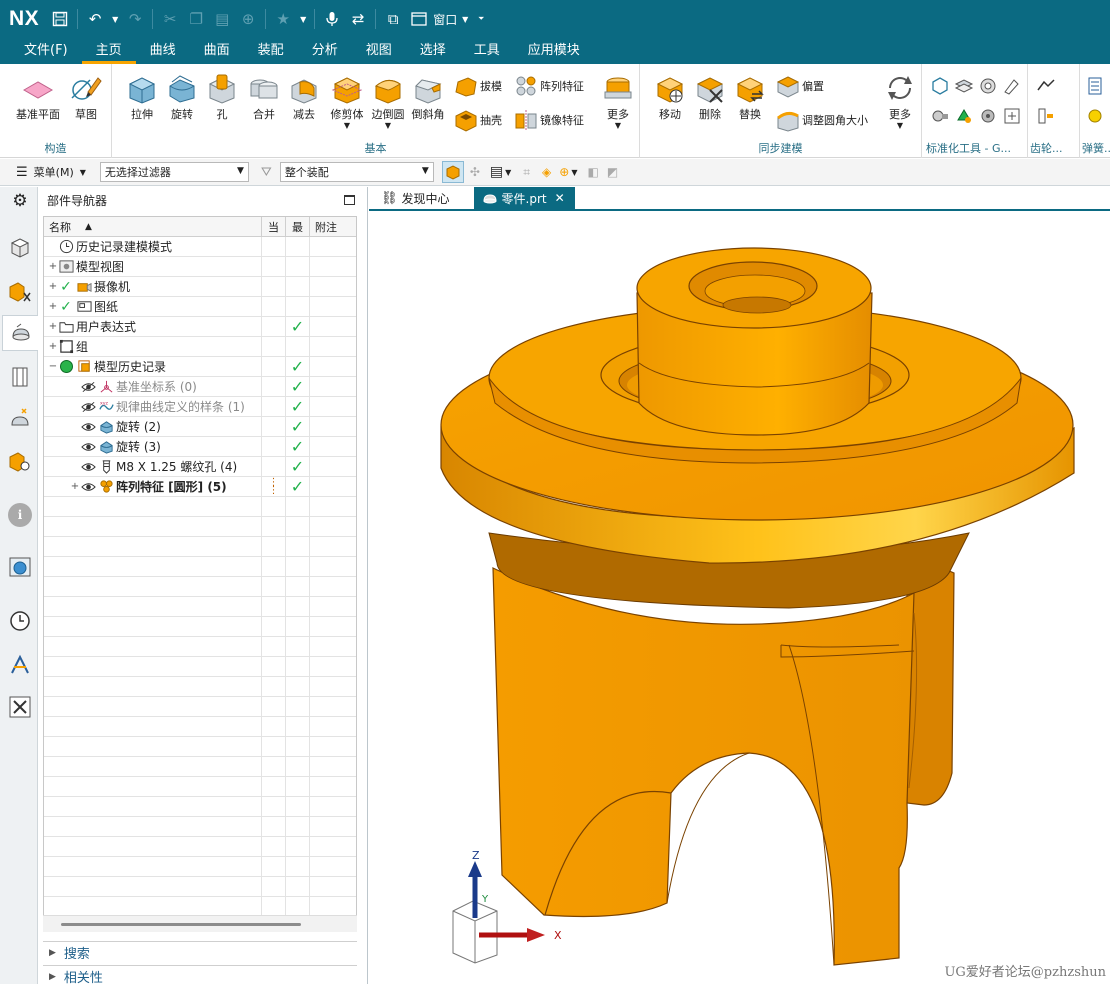 The height and width of the screenshot is (987, 1110). I want to click on std-tool-5-icon, so click(940, 116).